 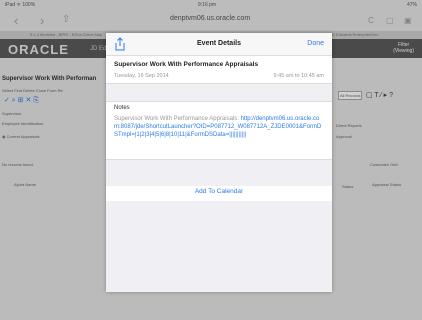 I want to click on done-button: Done, so click(x=315, y=43).